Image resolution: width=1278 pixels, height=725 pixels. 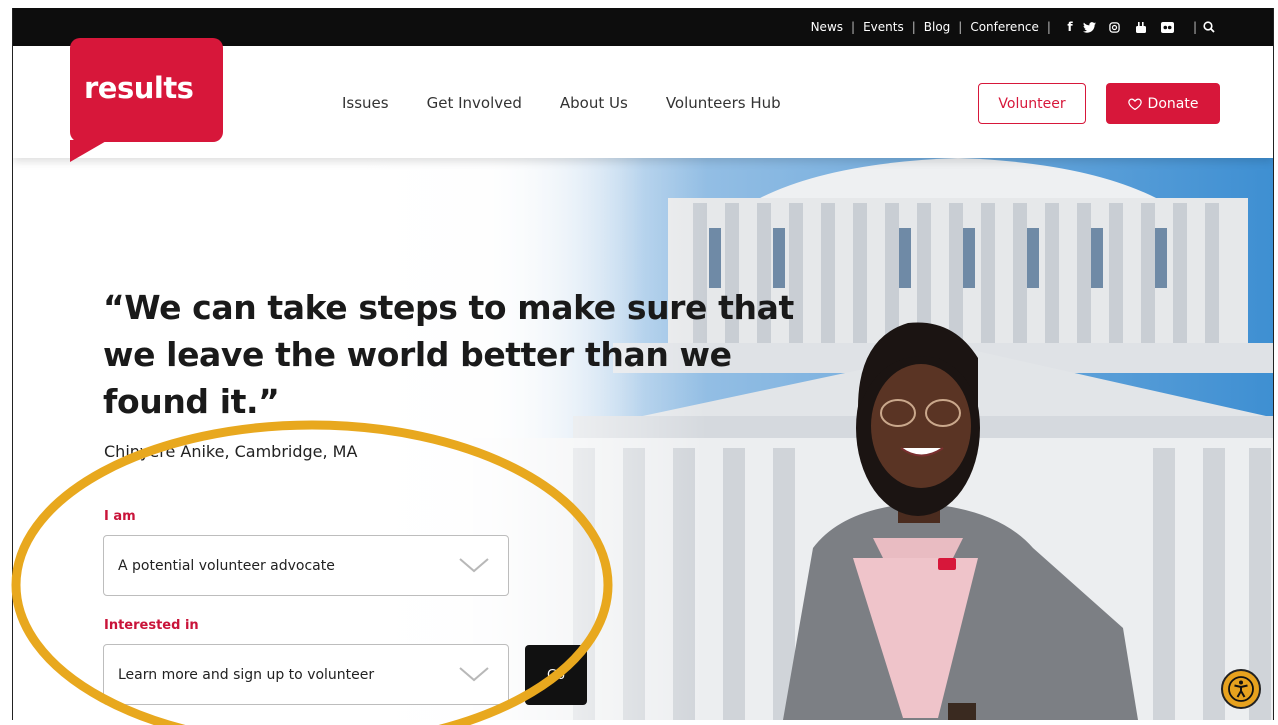 What do you see at coordinates (231, 451) in the screenshot?
I see `quote-attribution: Chinyere Anike, Cambridge, MA` at bounding box center [231, 451].